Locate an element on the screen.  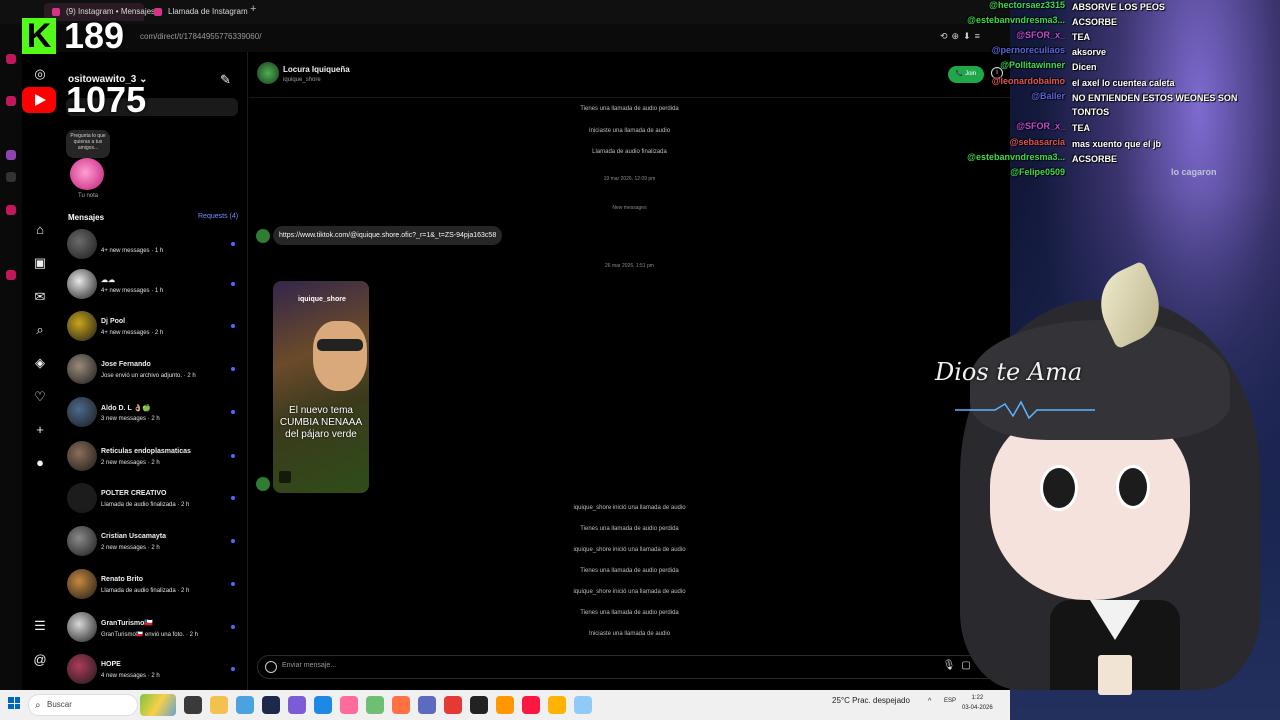
messages-heading: Mensajes is located at coordinates (86, 217).